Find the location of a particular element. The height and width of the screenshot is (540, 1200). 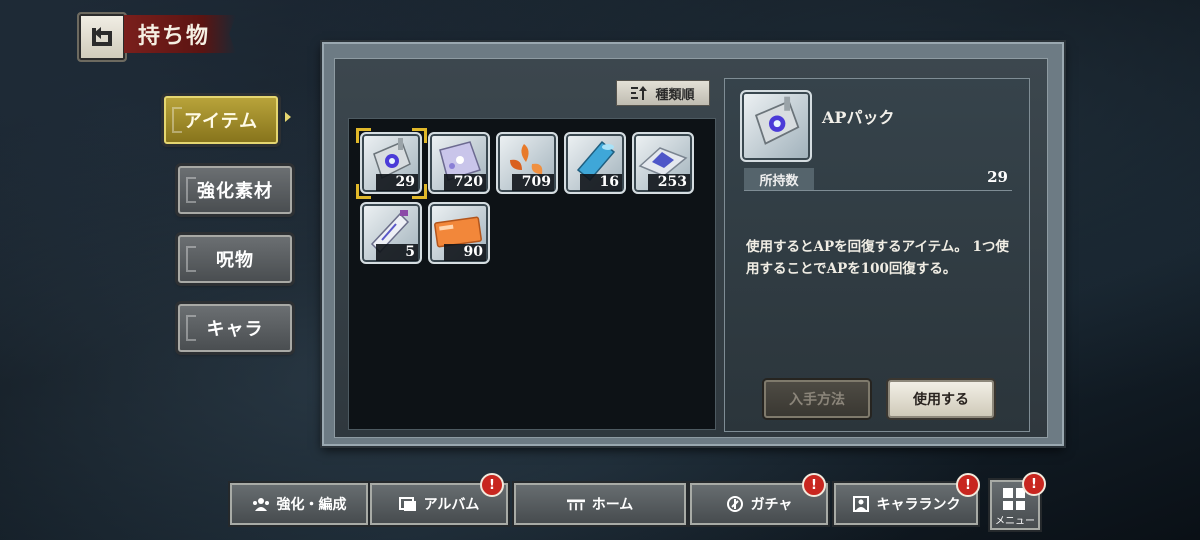

quantity-label: 所持数 is located at coordinates (779, 179).